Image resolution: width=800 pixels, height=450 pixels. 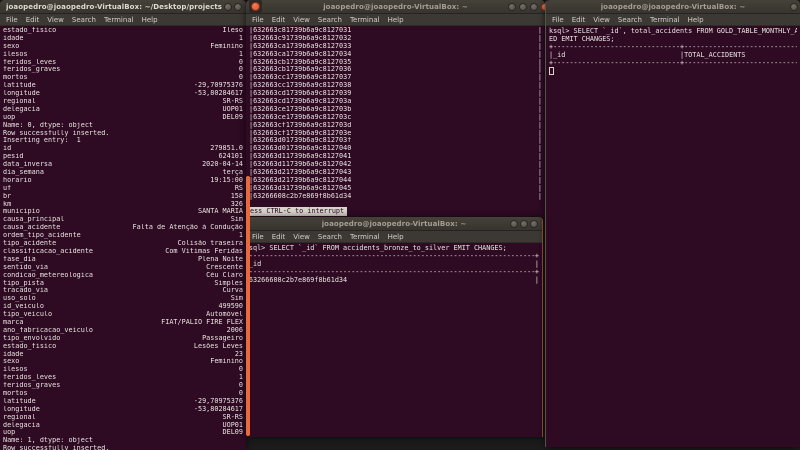 What do you see at coordinates (395, 86) in the screenshot?
I see `terminal-line: |632663cc1739b6a9c8127038 |` at bounding box center [395, 86].